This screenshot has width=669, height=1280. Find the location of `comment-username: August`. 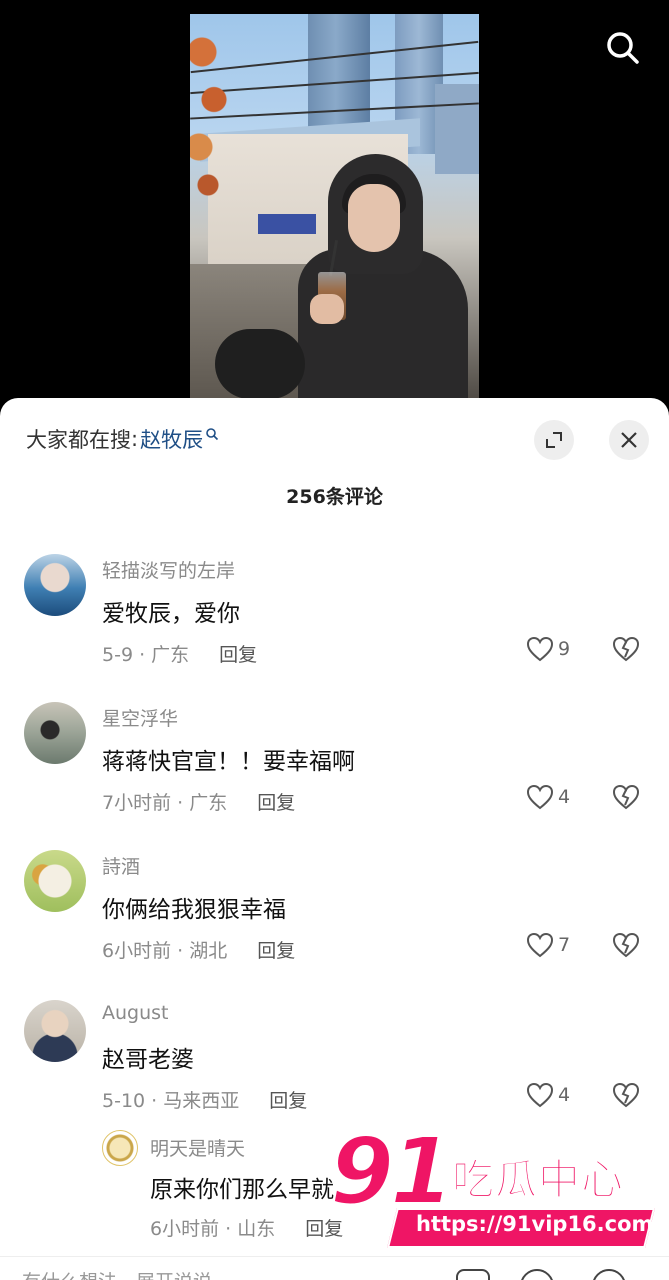

comment-username: August is located at coordinates (135, 1013).